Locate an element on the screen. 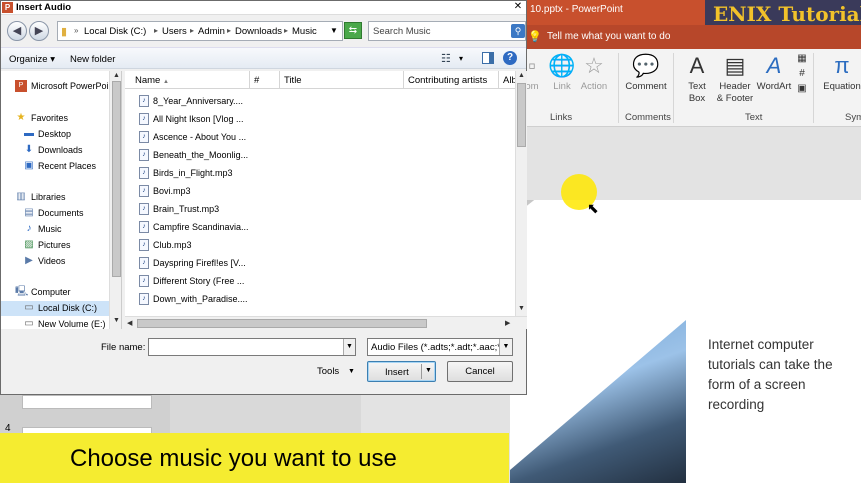 The image size is (861, 483). file-list-hscrollbar: ◀ ▶ is located at coordinates (326, 322).